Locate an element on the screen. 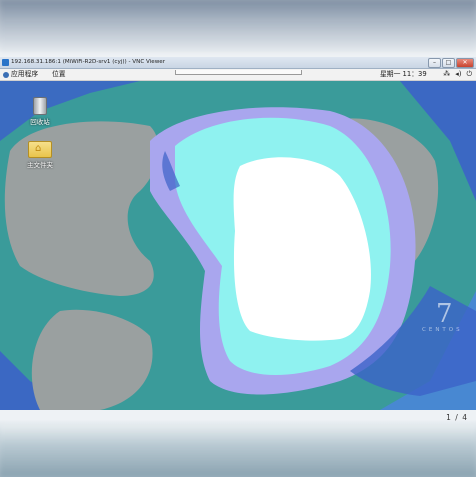  photo-viewer-statusbar: 1 / 4 is located at coordinates (238, 417).